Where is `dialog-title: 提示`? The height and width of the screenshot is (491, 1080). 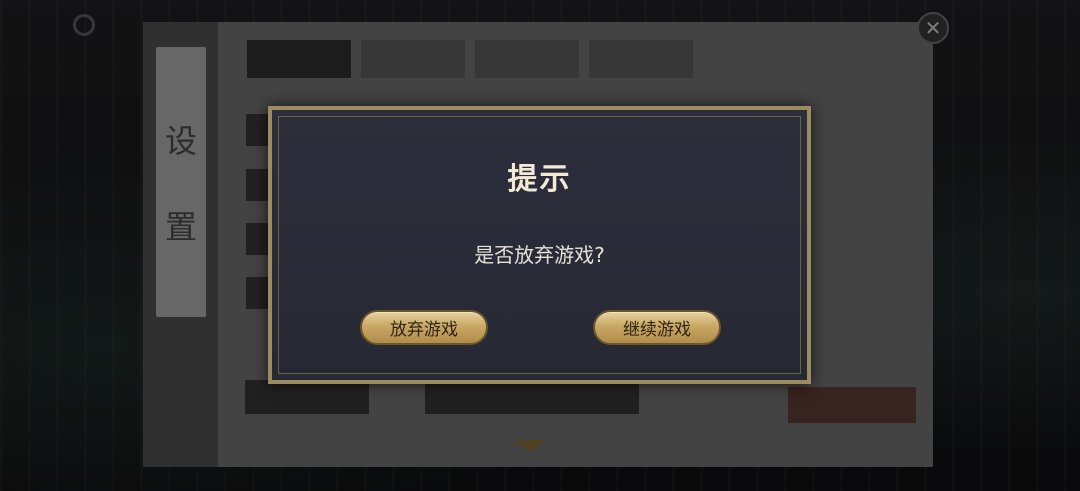
dialog-title: 提示 is located at coordinates (539, 179).